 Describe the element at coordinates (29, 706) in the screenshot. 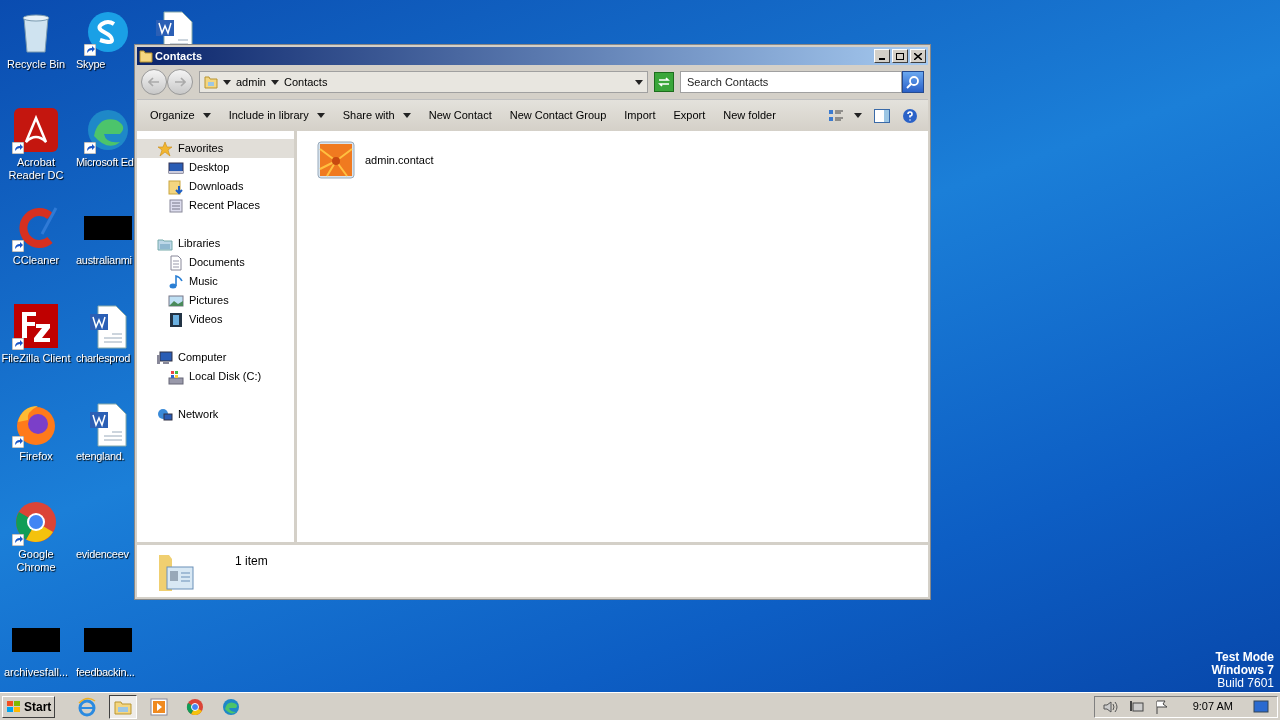

I see `start-button: Start` at that location.